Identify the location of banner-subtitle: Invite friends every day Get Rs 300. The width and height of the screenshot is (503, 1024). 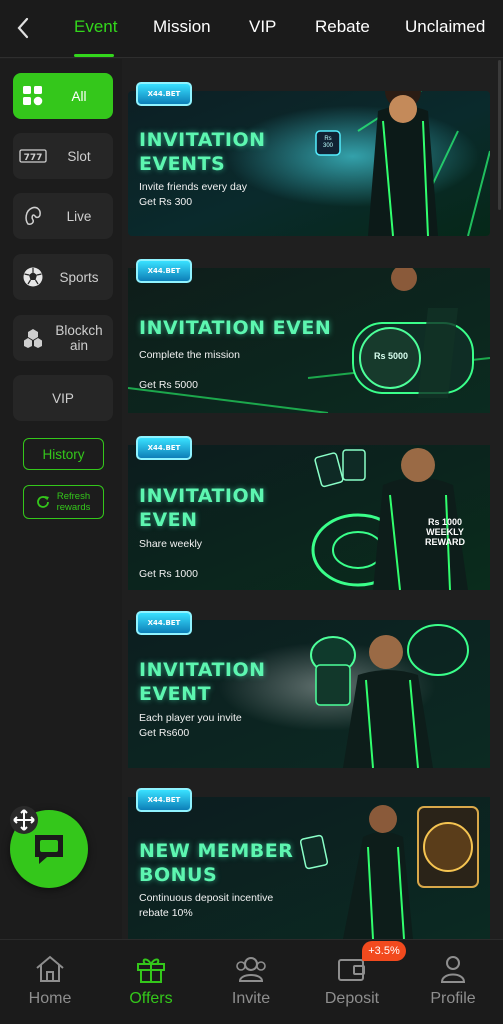
(193, 194).